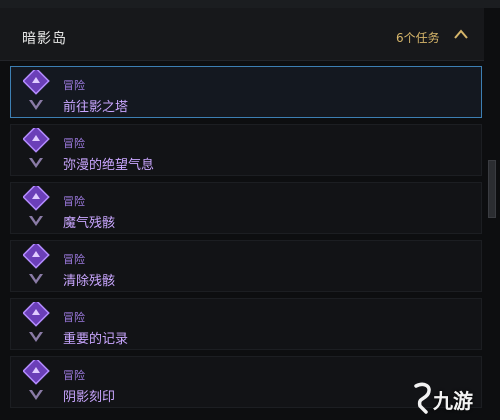 Image resolution: width=500 pixels, height=420 pixels. I want to click on region-title: 暗影岛, so click(44, 39).